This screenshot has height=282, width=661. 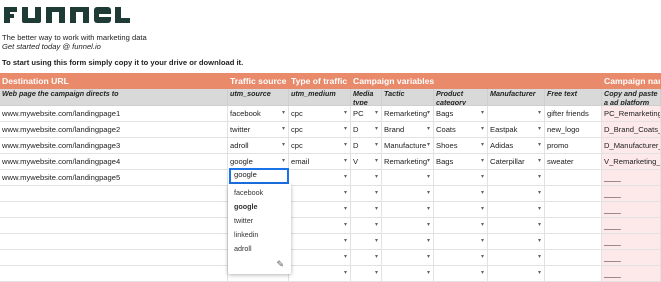 What do you see at coordinates (258, 130) in the screenshot?
I see `table-cell: twitter ▾` at bounding box center [258, 130].